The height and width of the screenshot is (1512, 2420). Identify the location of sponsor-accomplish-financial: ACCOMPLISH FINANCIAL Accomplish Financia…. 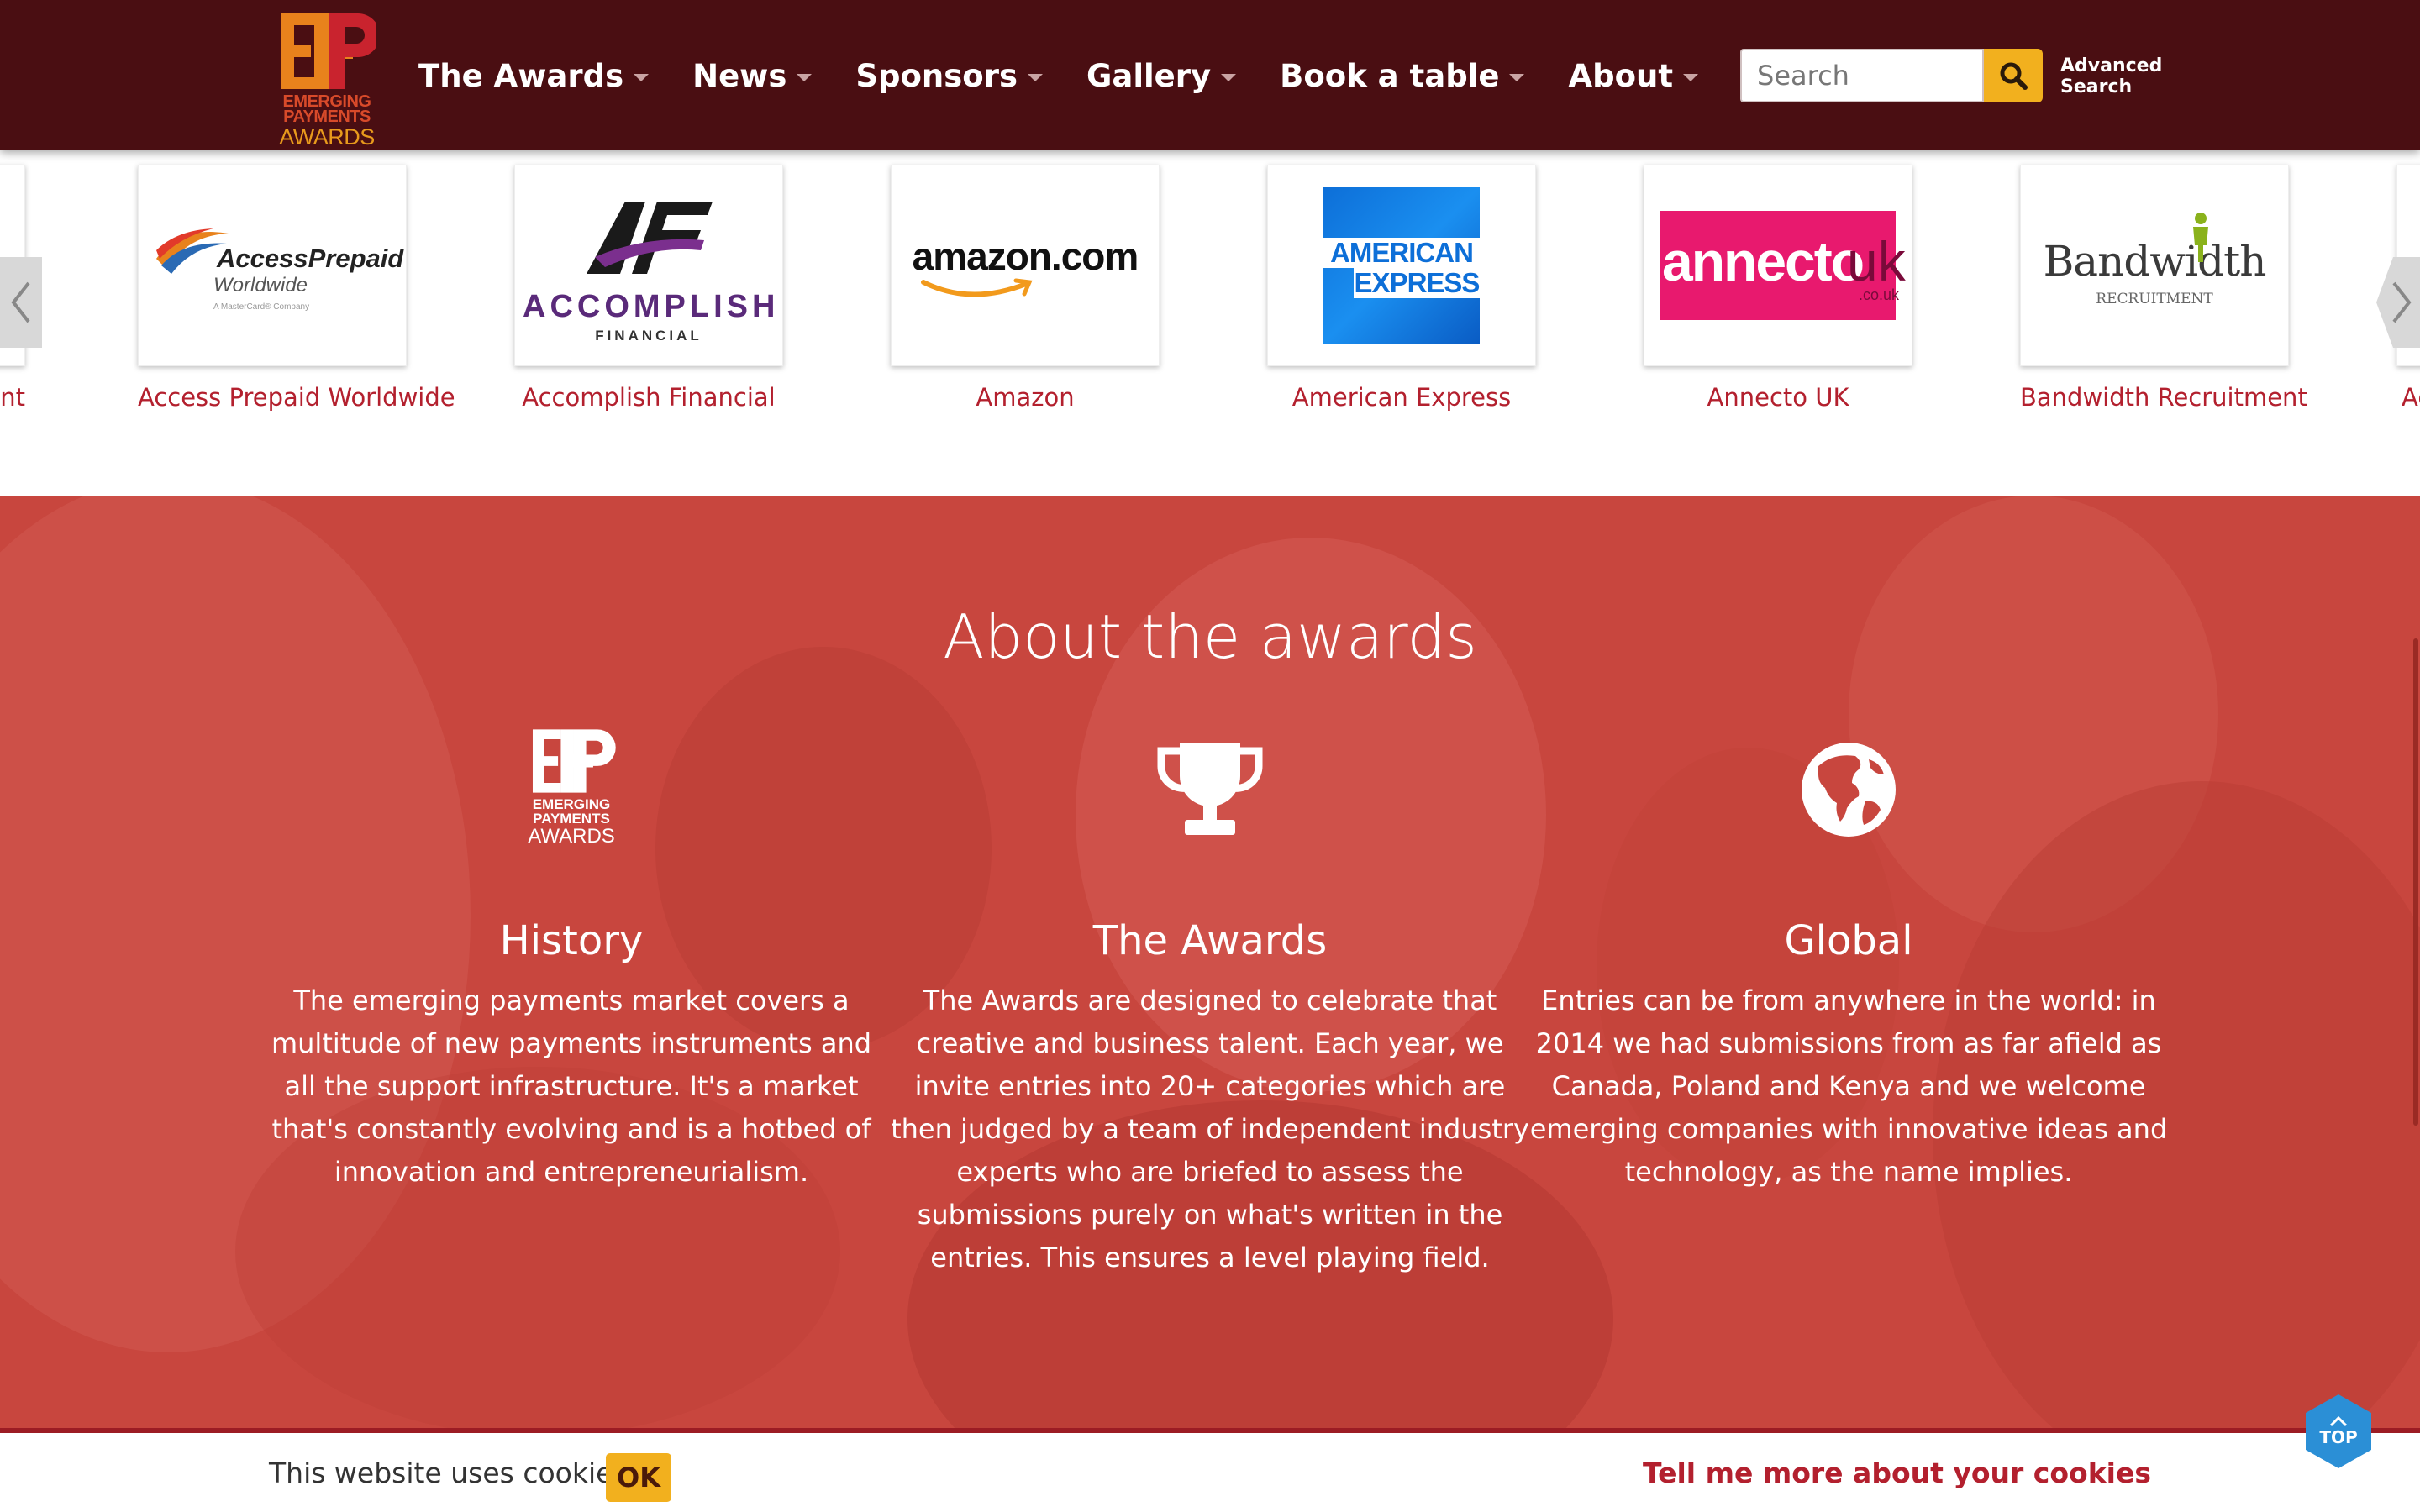
(648, 288).